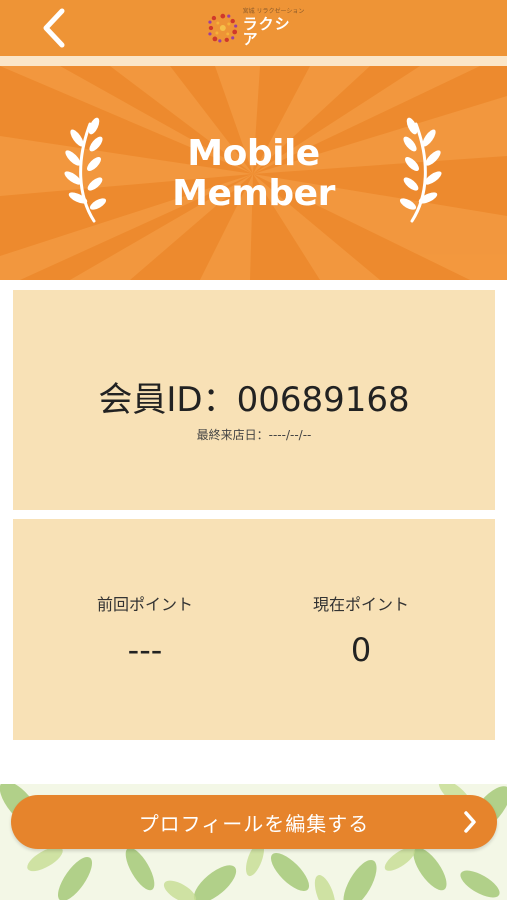  What do you see at coordinates (223, 28) in the screenshot?
I see `logo-mark-icon` at bounding box center [223, 28].